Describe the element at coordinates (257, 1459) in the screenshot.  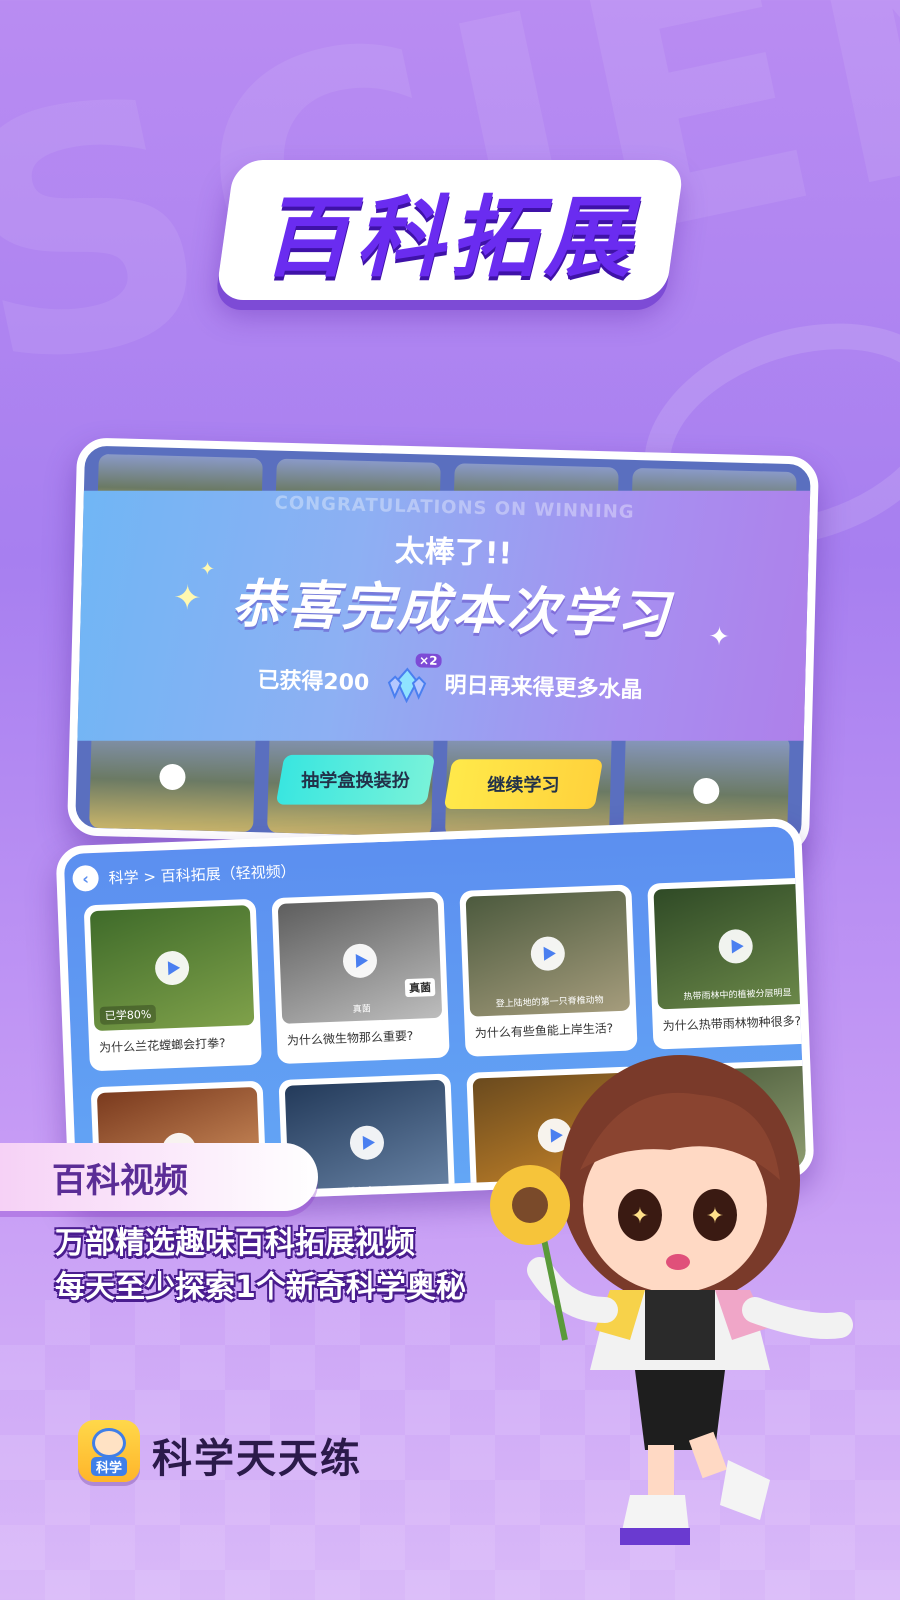
I see `app-name: 科学天天练` at that location.